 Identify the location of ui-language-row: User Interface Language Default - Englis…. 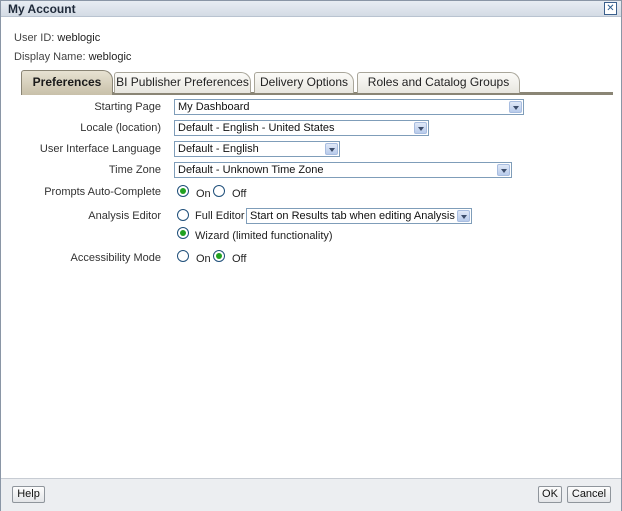
(311, 150).